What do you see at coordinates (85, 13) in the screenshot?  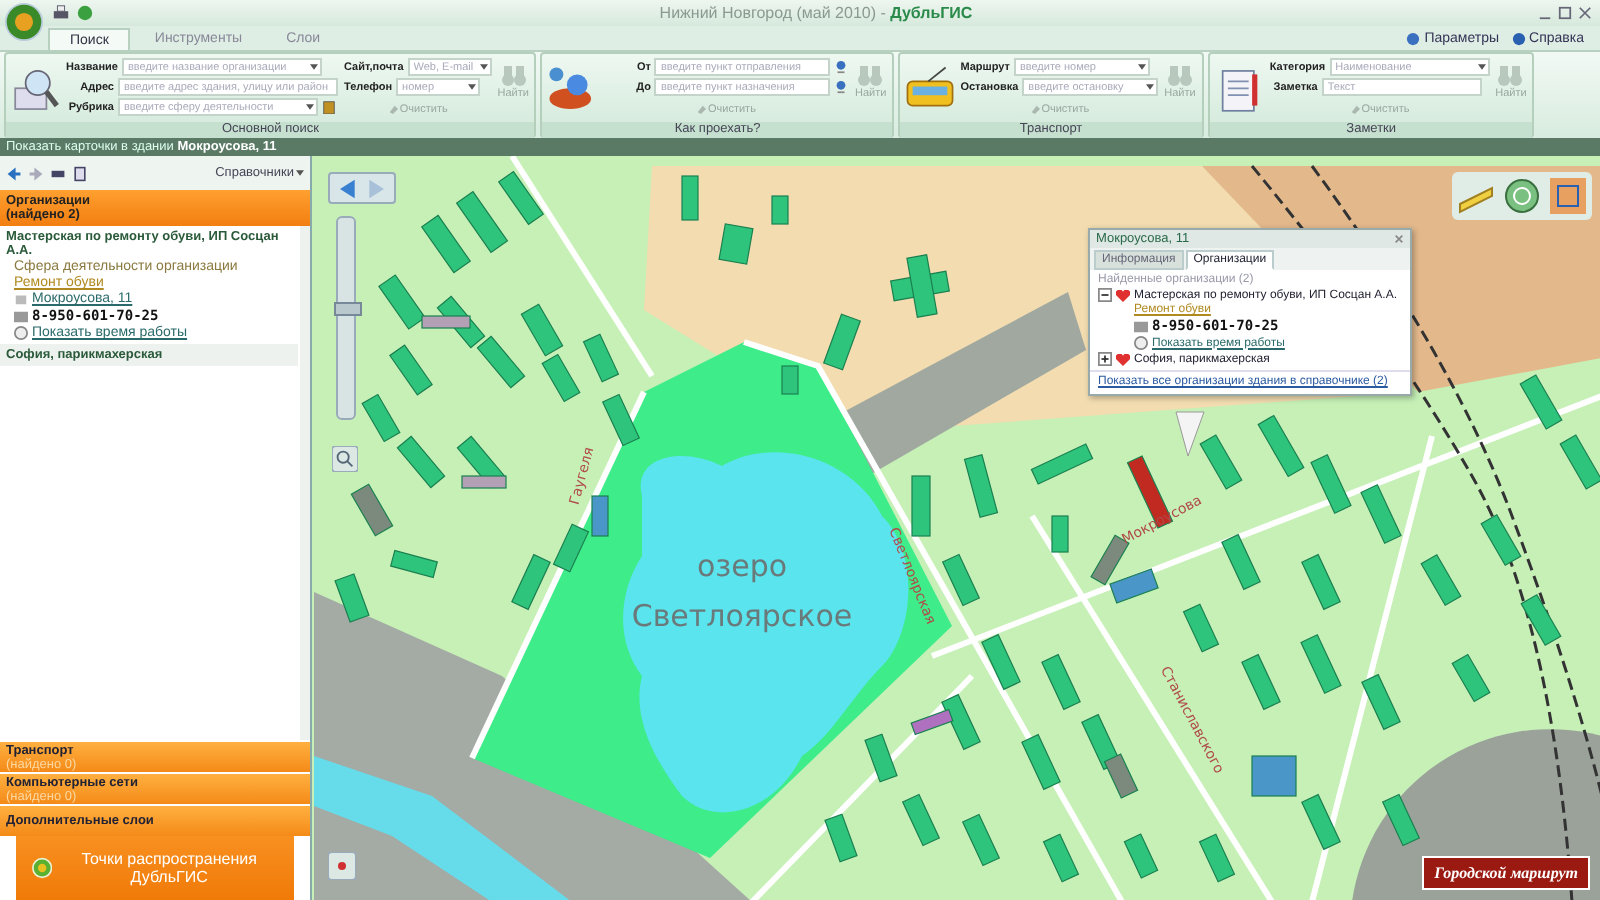 I see `globe-icon` at bounding box center [85, 13].